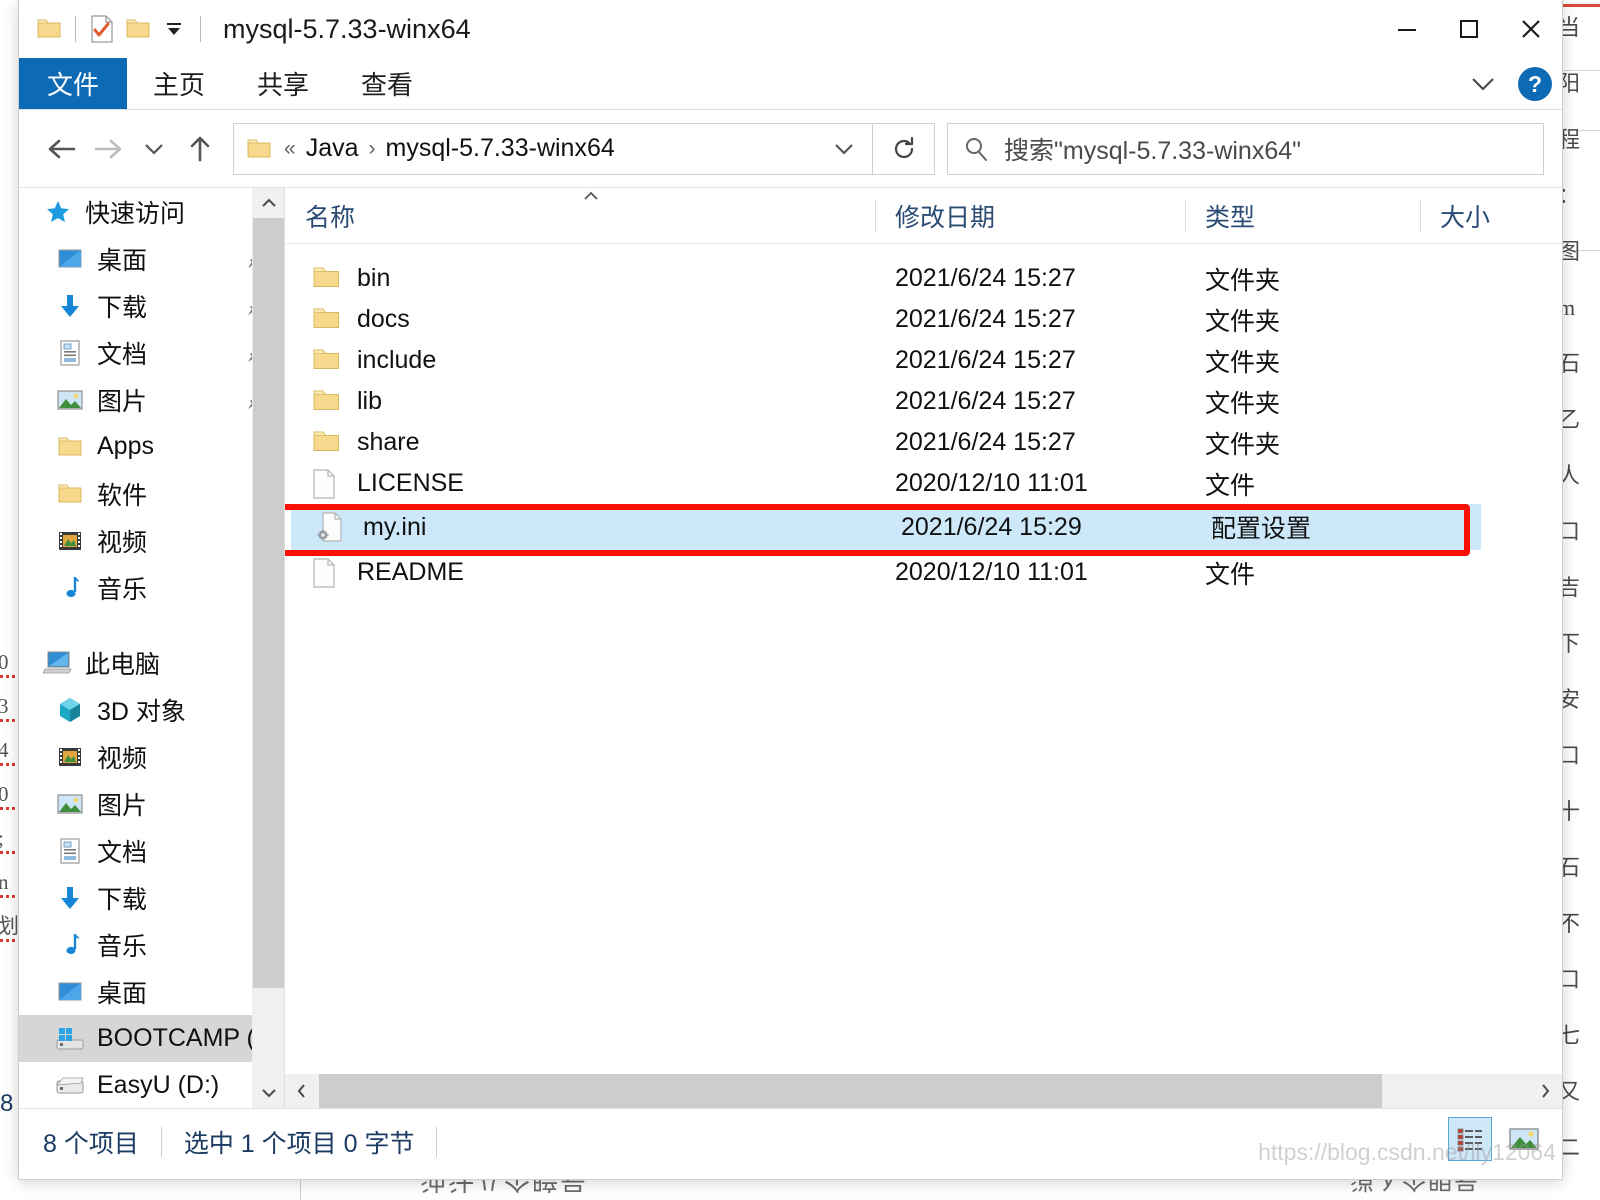 This screenshot has height=1200, width=1600. I want to click on breadcrumb-item-java: Java, so click(332, 148).